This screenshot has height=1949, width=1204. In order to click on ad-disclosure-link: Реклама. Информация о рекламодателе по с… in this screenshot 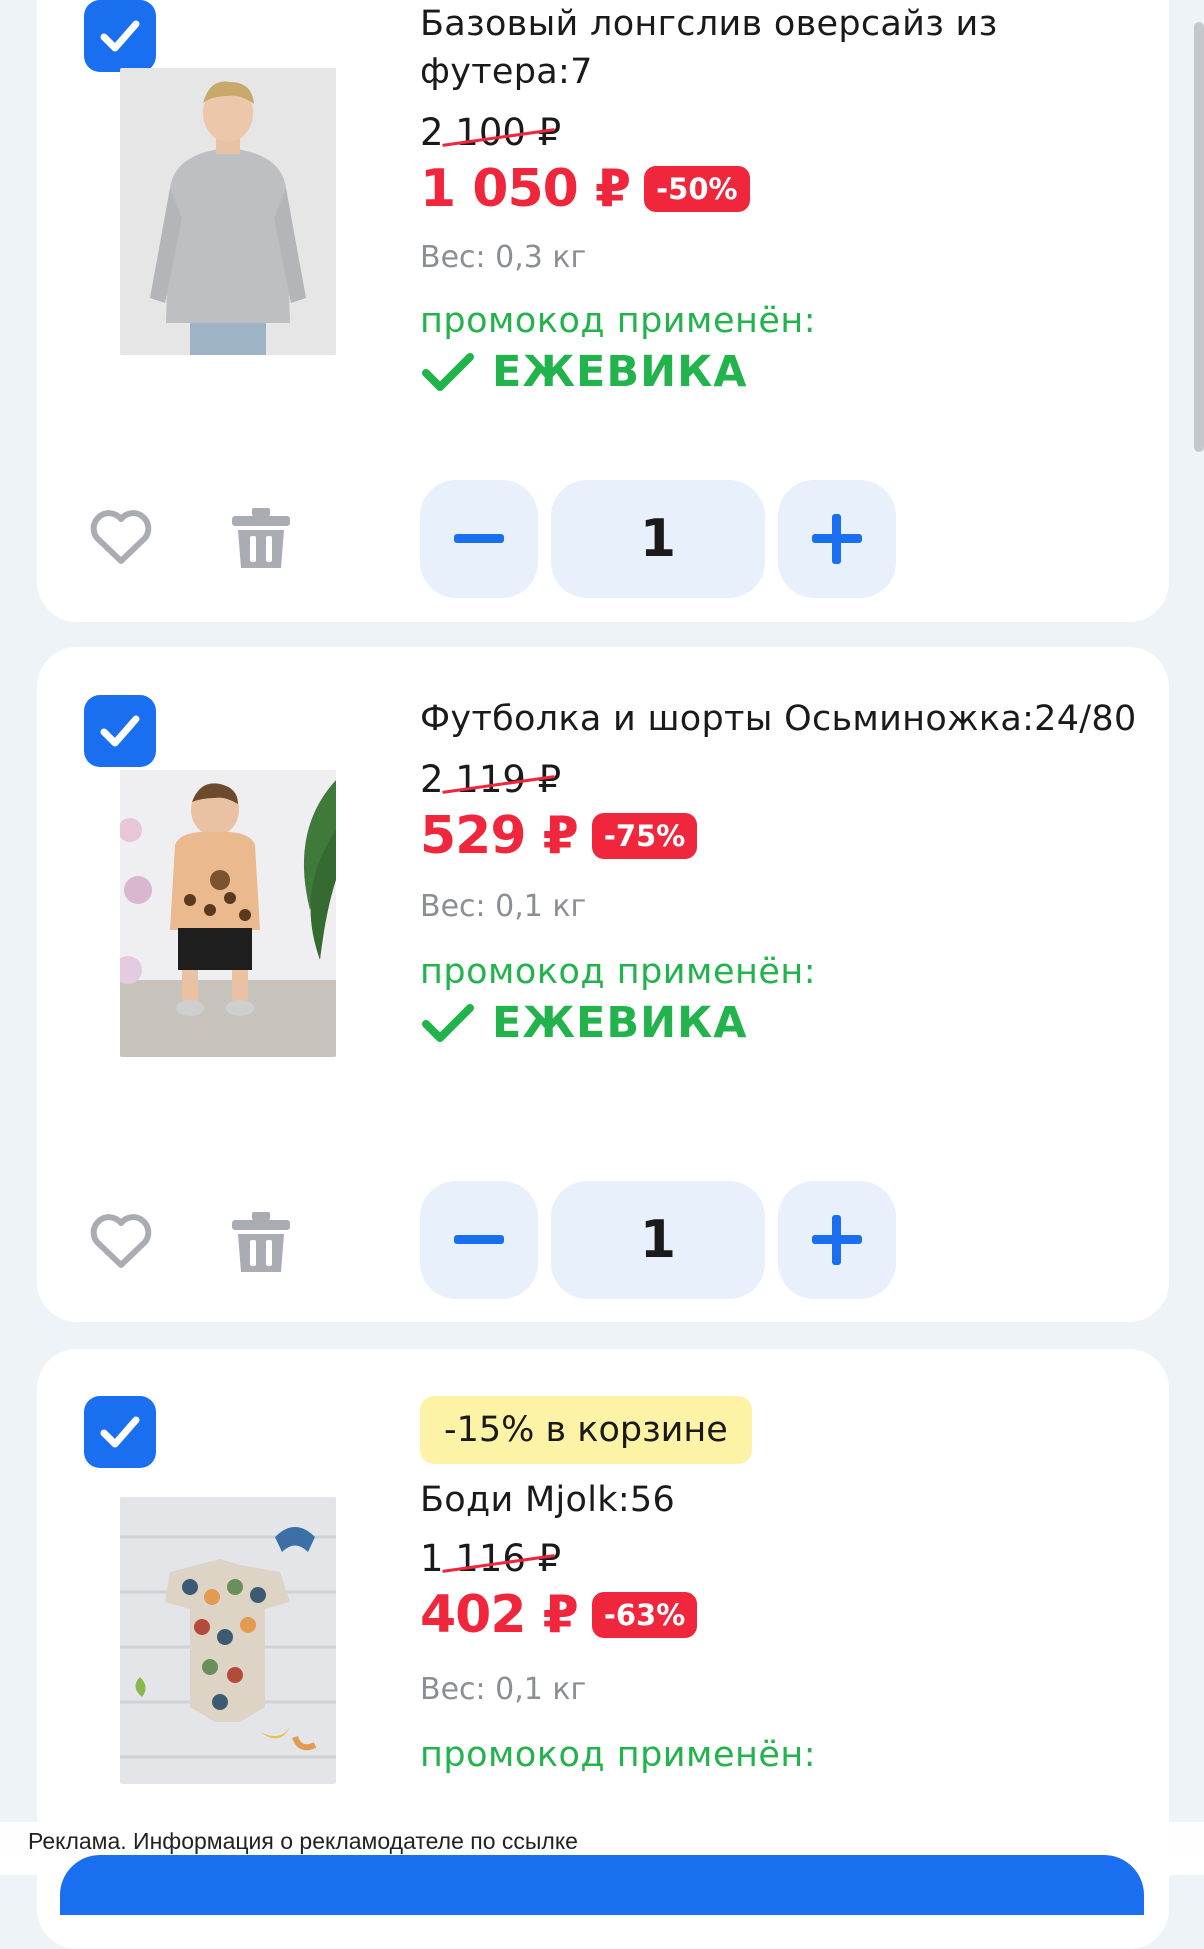, I will do `click(303, 1841)`.